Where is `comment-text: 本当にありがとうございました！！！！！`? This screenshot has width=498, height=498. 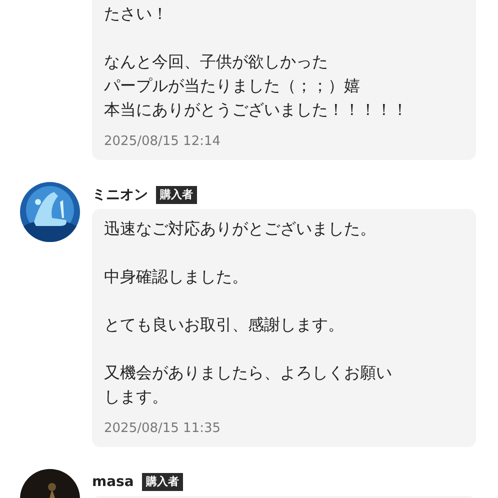 comment-text: 本当にありがとうございました！！！！！ is located at coordinates (256, 110).